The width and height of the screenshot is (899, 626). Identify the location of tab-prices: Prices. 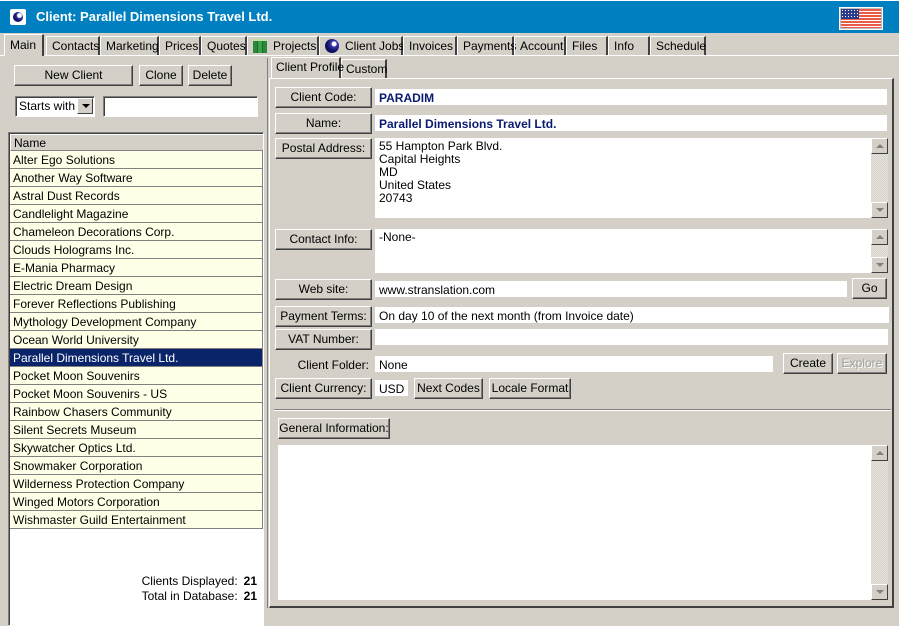
(180, 46).